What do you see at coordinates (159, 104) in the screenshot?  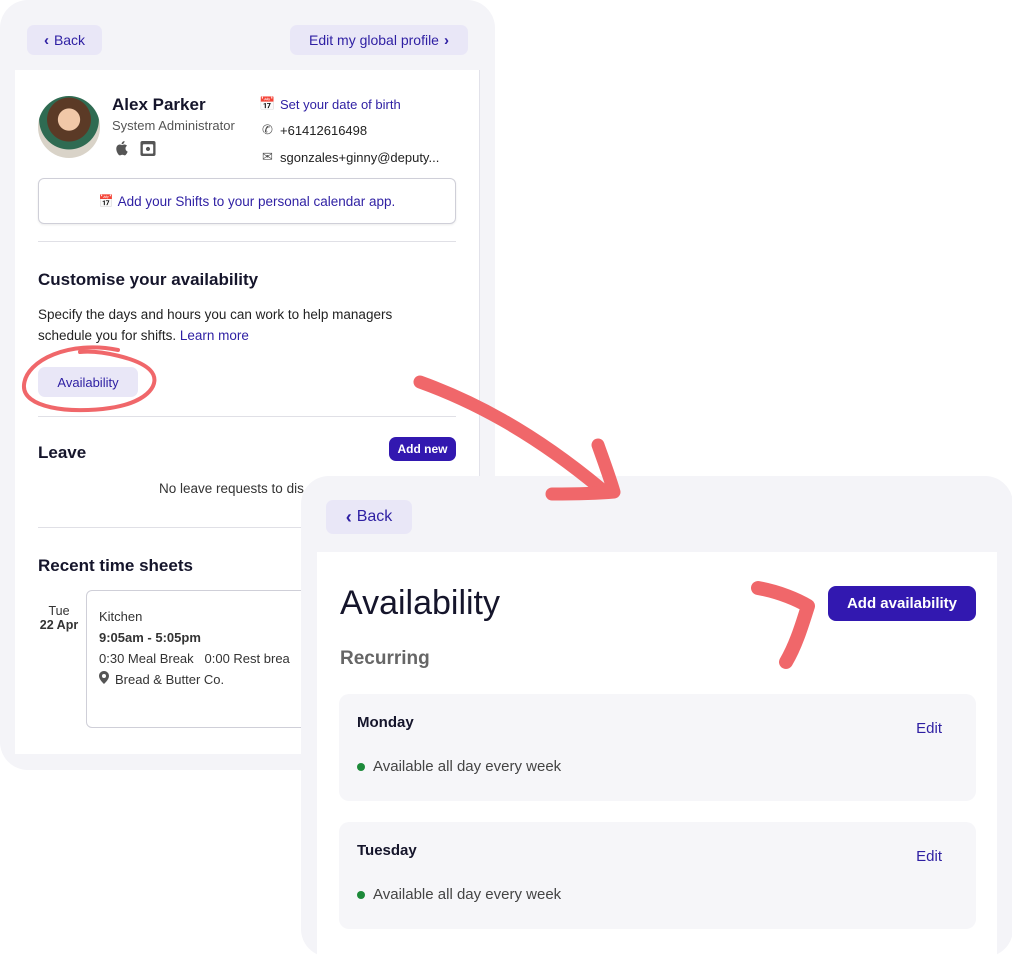 I see `user-name: Alex Parker` at bounding box center [159, 104].